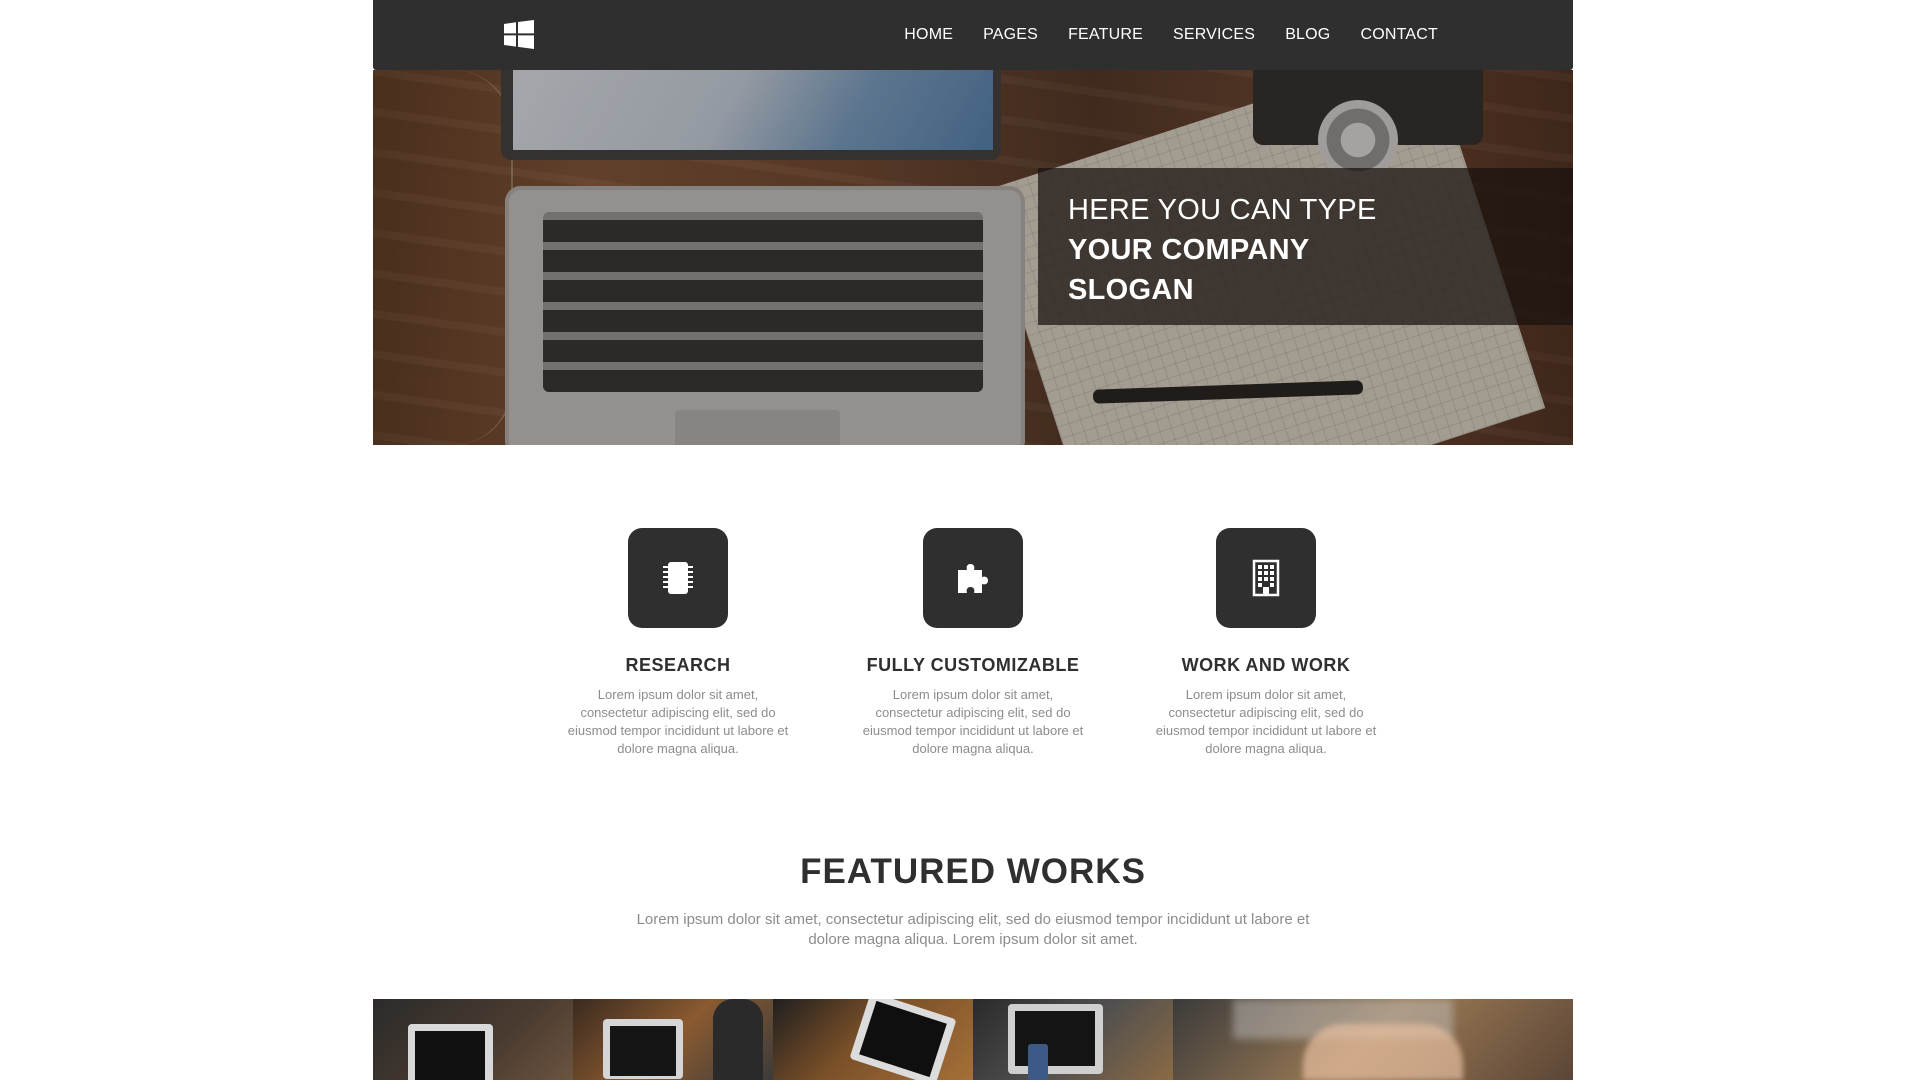  I want to click on featured-works-title: FEATURED WORKS, so click(973, 871).